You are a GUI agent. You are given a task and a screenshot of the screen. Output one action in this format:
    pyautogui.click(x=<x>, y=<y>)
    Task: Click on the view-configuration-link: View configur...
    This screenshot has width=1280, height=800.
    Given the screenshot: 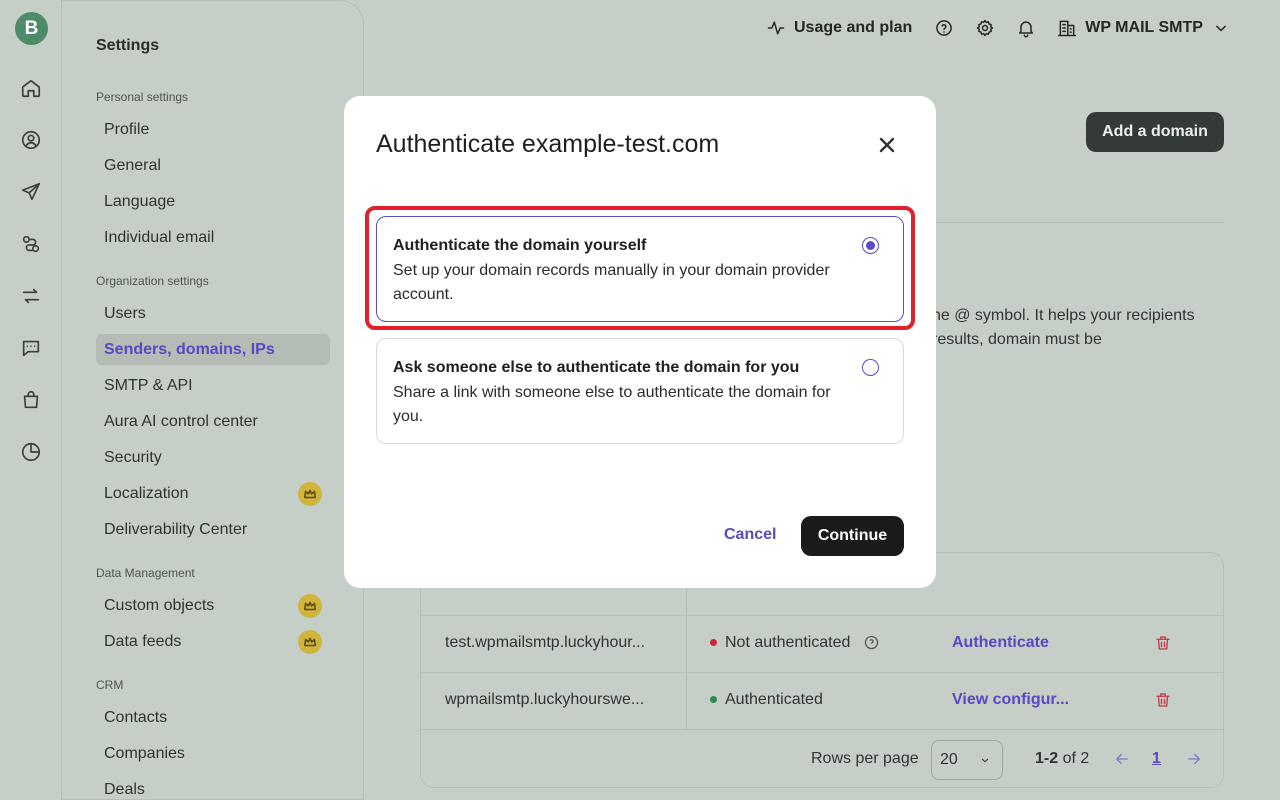 What is the action you would take?
    pyautogui.click(x=1010, y=700)
    